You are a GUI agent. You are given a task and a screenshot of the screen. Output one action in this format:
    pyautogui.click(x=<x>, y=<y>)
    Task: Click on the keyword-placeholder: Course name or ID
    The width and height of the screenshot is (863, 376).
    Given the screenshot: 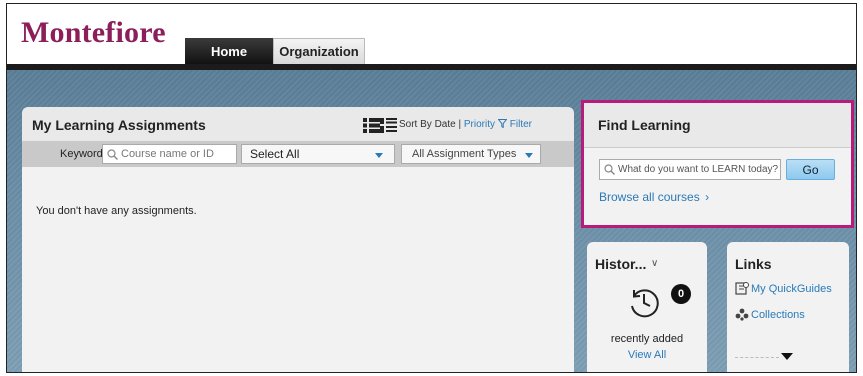 What is the action you would take?
    pyautogui.click(x=167, y=154)
    